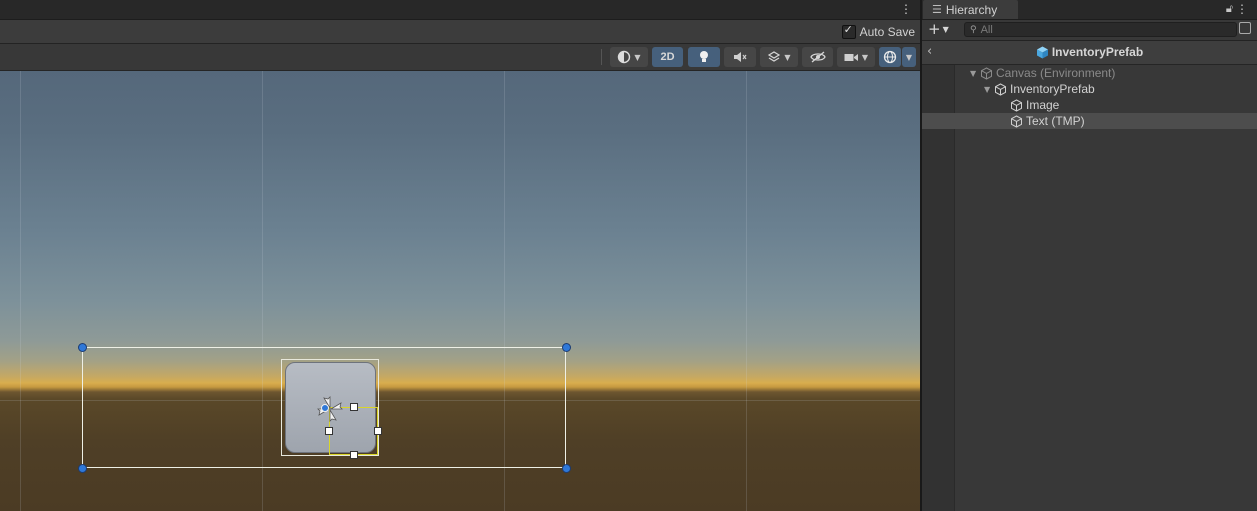 This screenshot has height=511, width=1257. I want to click on tree-item-label: Image, so click(1043, 105).